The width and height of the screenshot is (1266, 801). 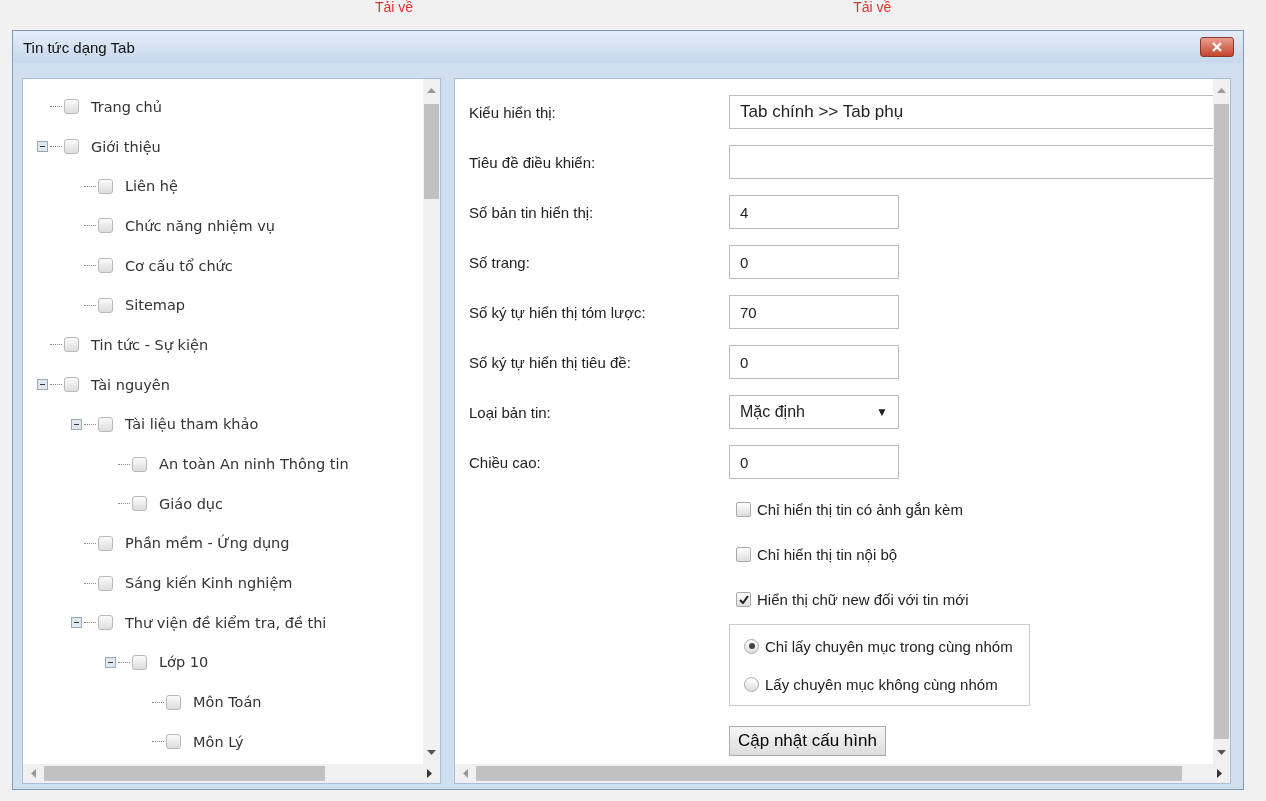 I want to click on close-icon, so click(x=1217, y=47).